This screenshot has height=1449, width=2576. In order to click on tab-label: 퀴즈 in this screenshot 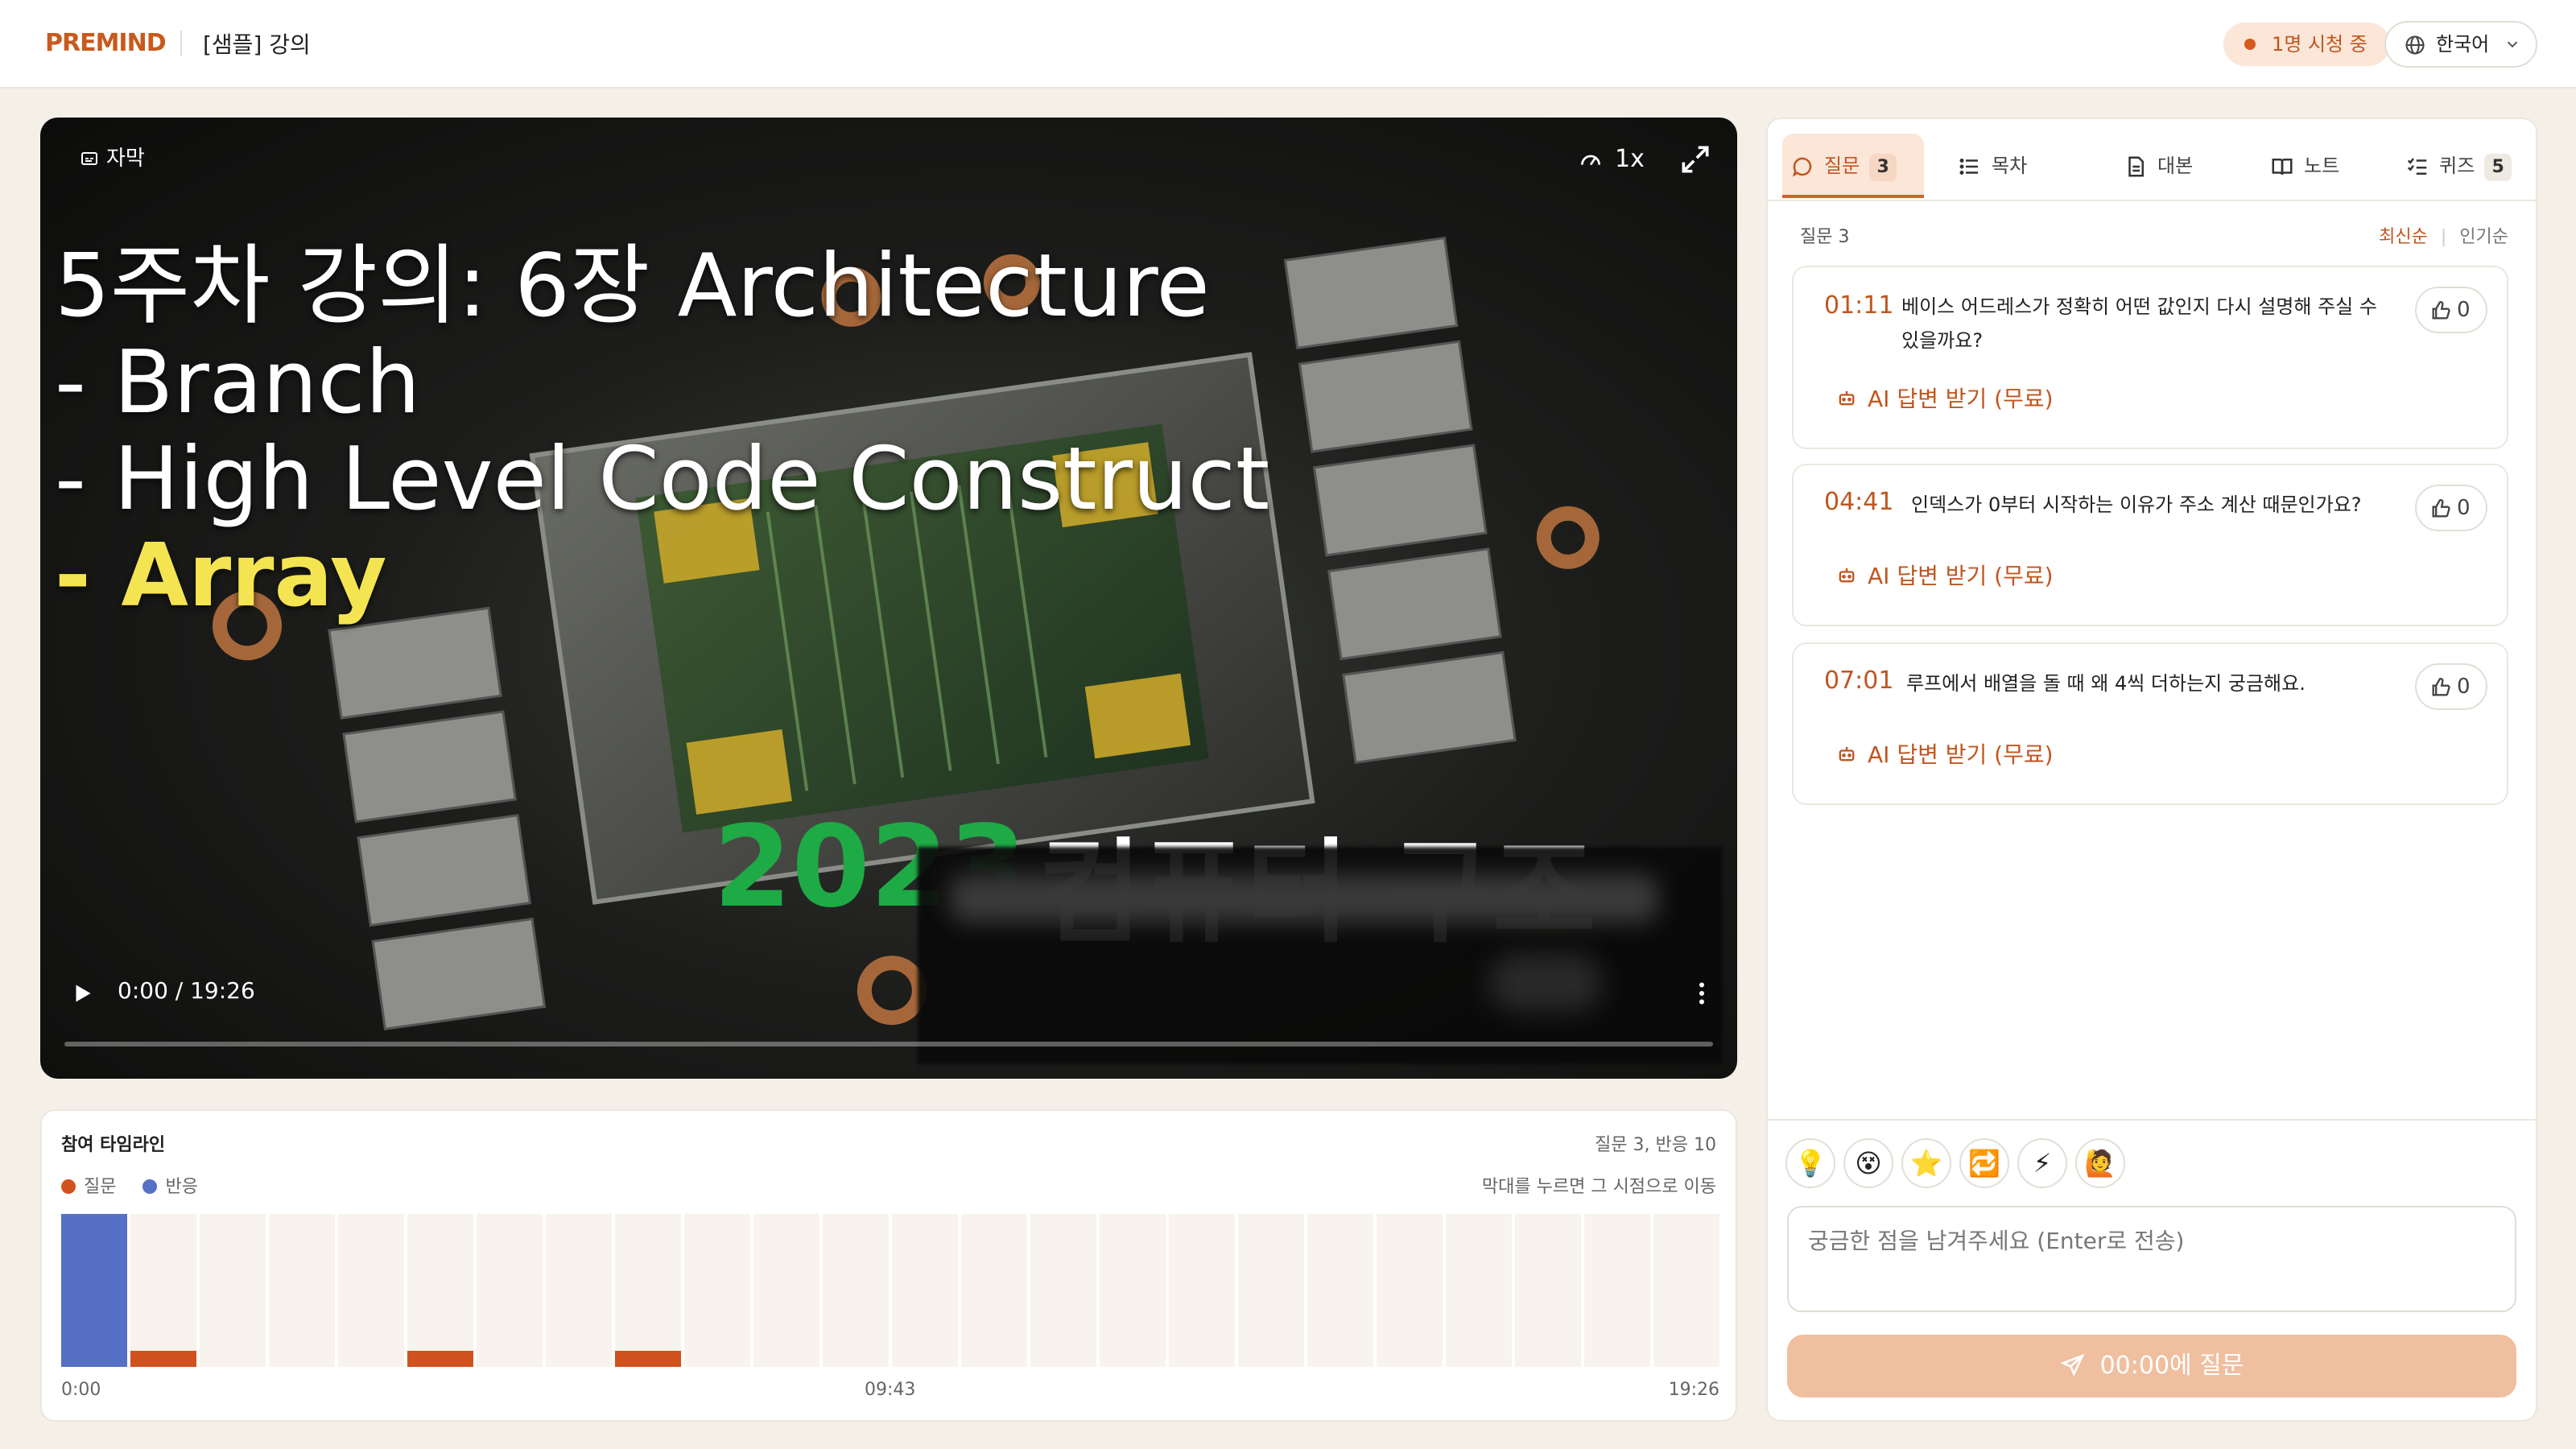, I will do `click(2457, 166)`.